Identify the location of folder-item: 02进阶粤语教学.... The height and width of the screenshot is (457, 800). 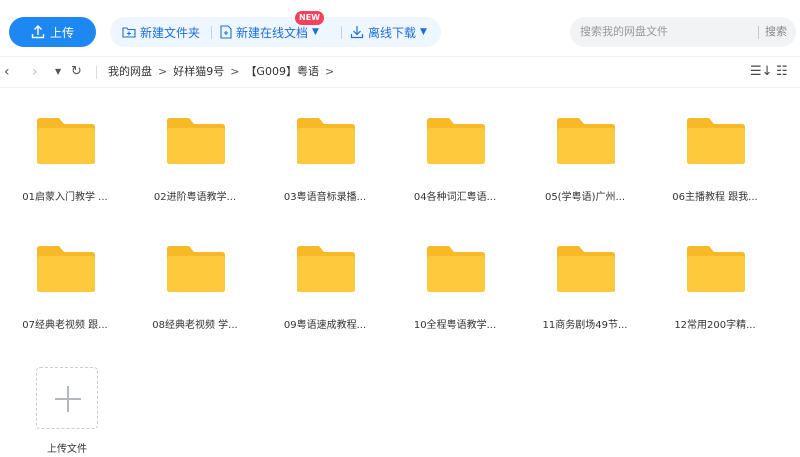
(195, 153).